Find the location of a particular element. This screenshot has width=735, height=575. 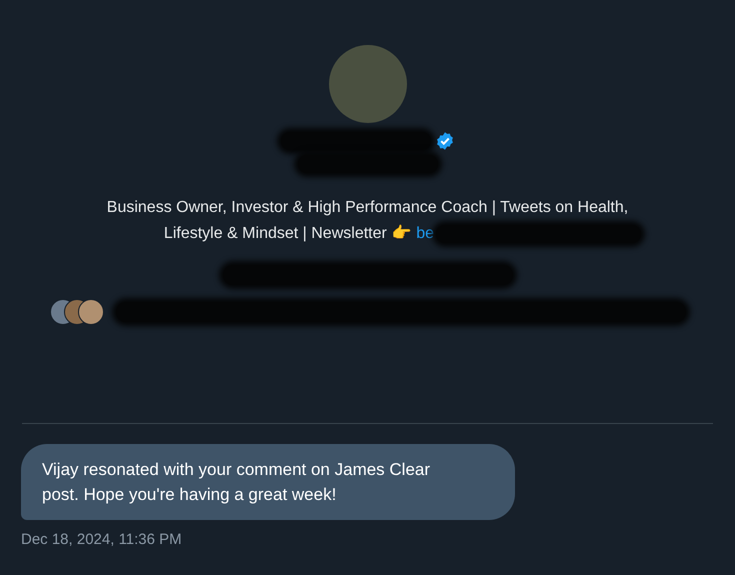

follower-avatar is located at coordinates (91, 312).